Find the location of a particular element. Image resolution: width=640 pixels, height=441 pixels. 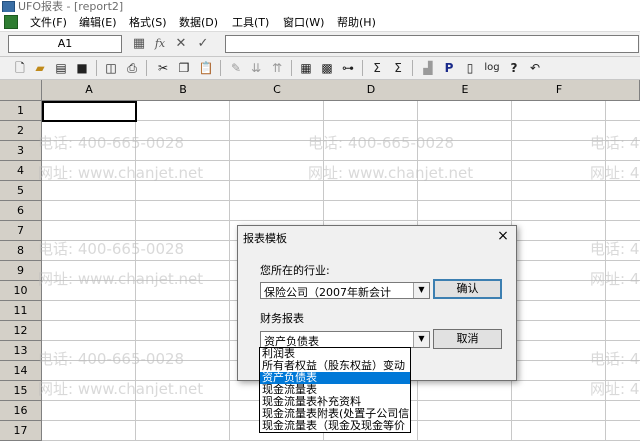

menu-window: 窗口(W) is located at coordinates (303, 22).